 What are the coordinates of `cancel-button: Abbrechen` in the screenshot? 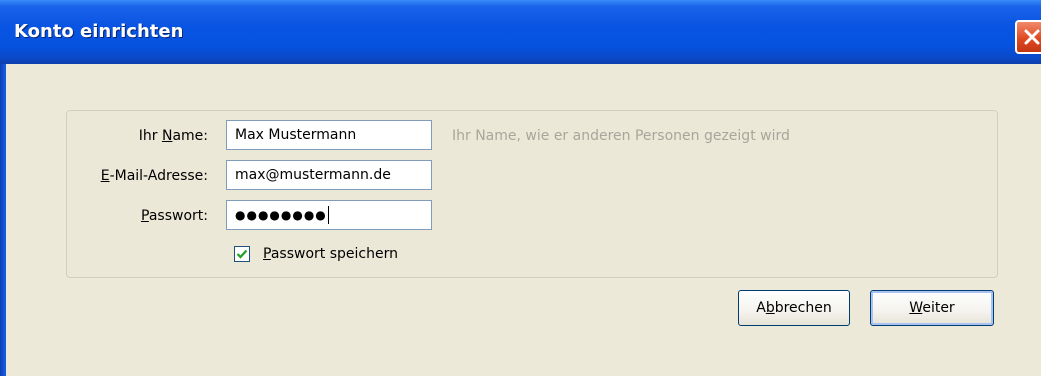 It's located at (794, 308).